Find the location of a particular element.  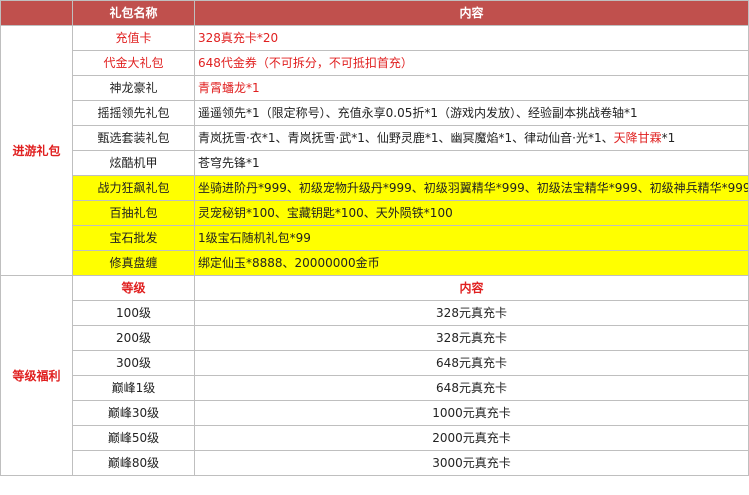

section-level-label: 等级福利 is located at coordinates (36, 375).